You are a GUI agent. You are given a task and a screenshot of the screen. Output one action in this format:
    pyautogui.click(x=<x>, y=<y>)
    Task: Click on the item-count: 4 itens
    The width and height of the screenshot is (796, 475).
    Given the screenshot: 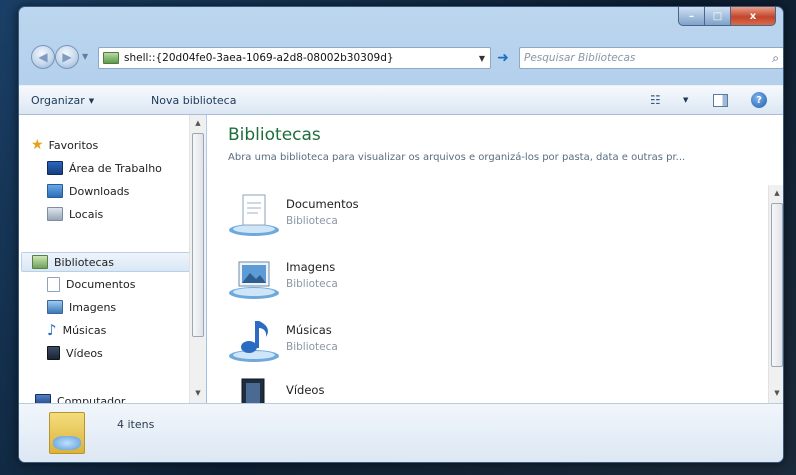 What is the action you would take?
    pyautogui.click(x=136, y=424)
    